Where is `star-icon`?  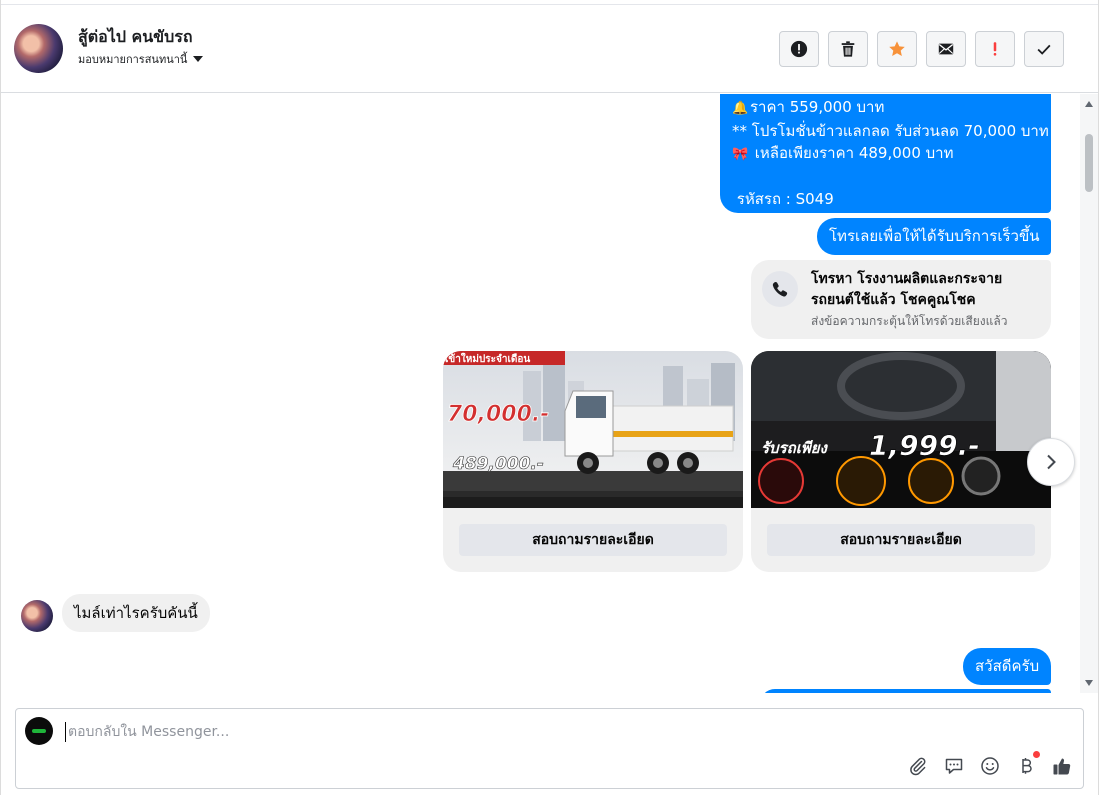
star-icon is located at coordinates (897, 49).